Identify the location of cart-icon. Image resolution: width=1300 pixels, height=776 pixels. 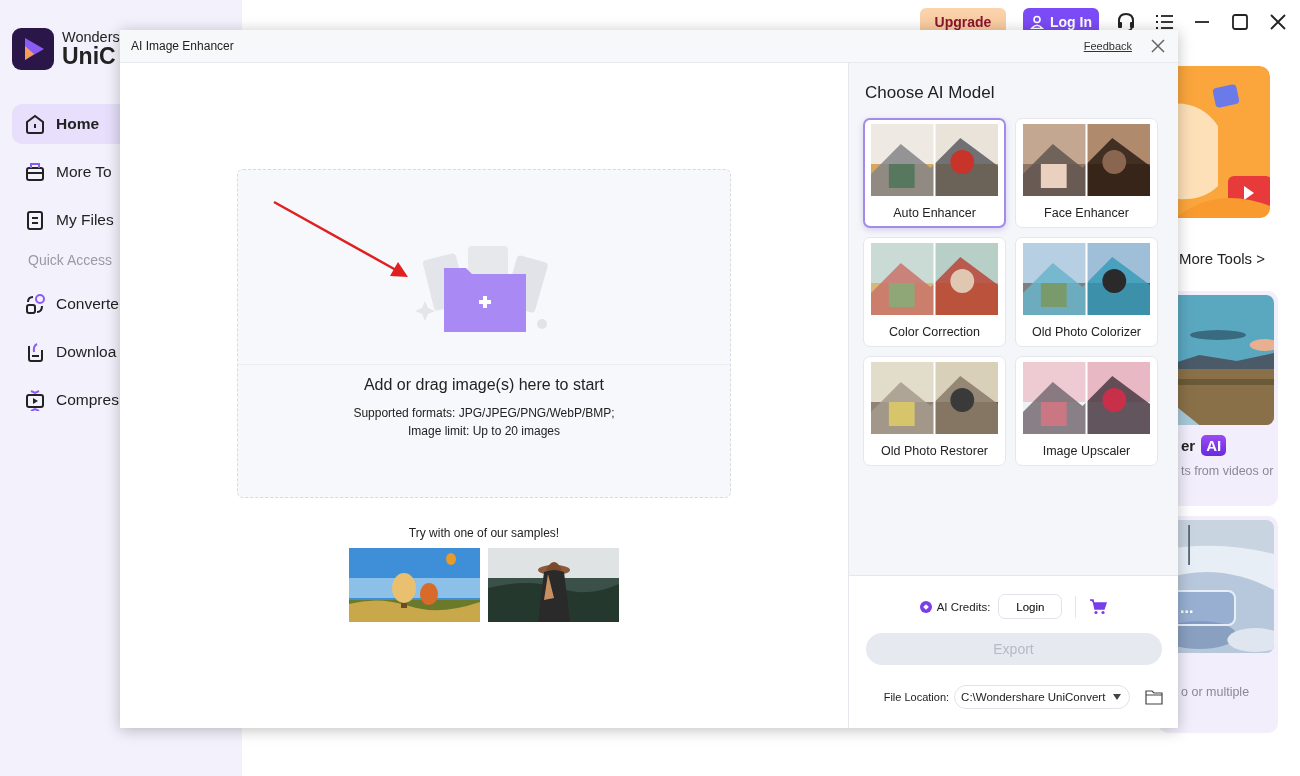
(1098, 606).